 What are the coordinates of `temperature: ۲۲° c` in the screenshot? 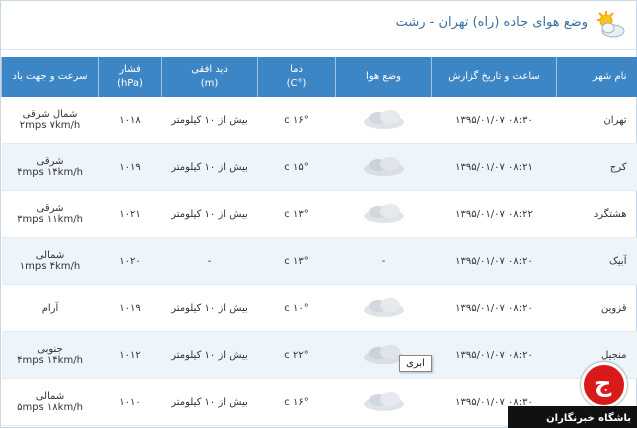 It's located at (296, 355).